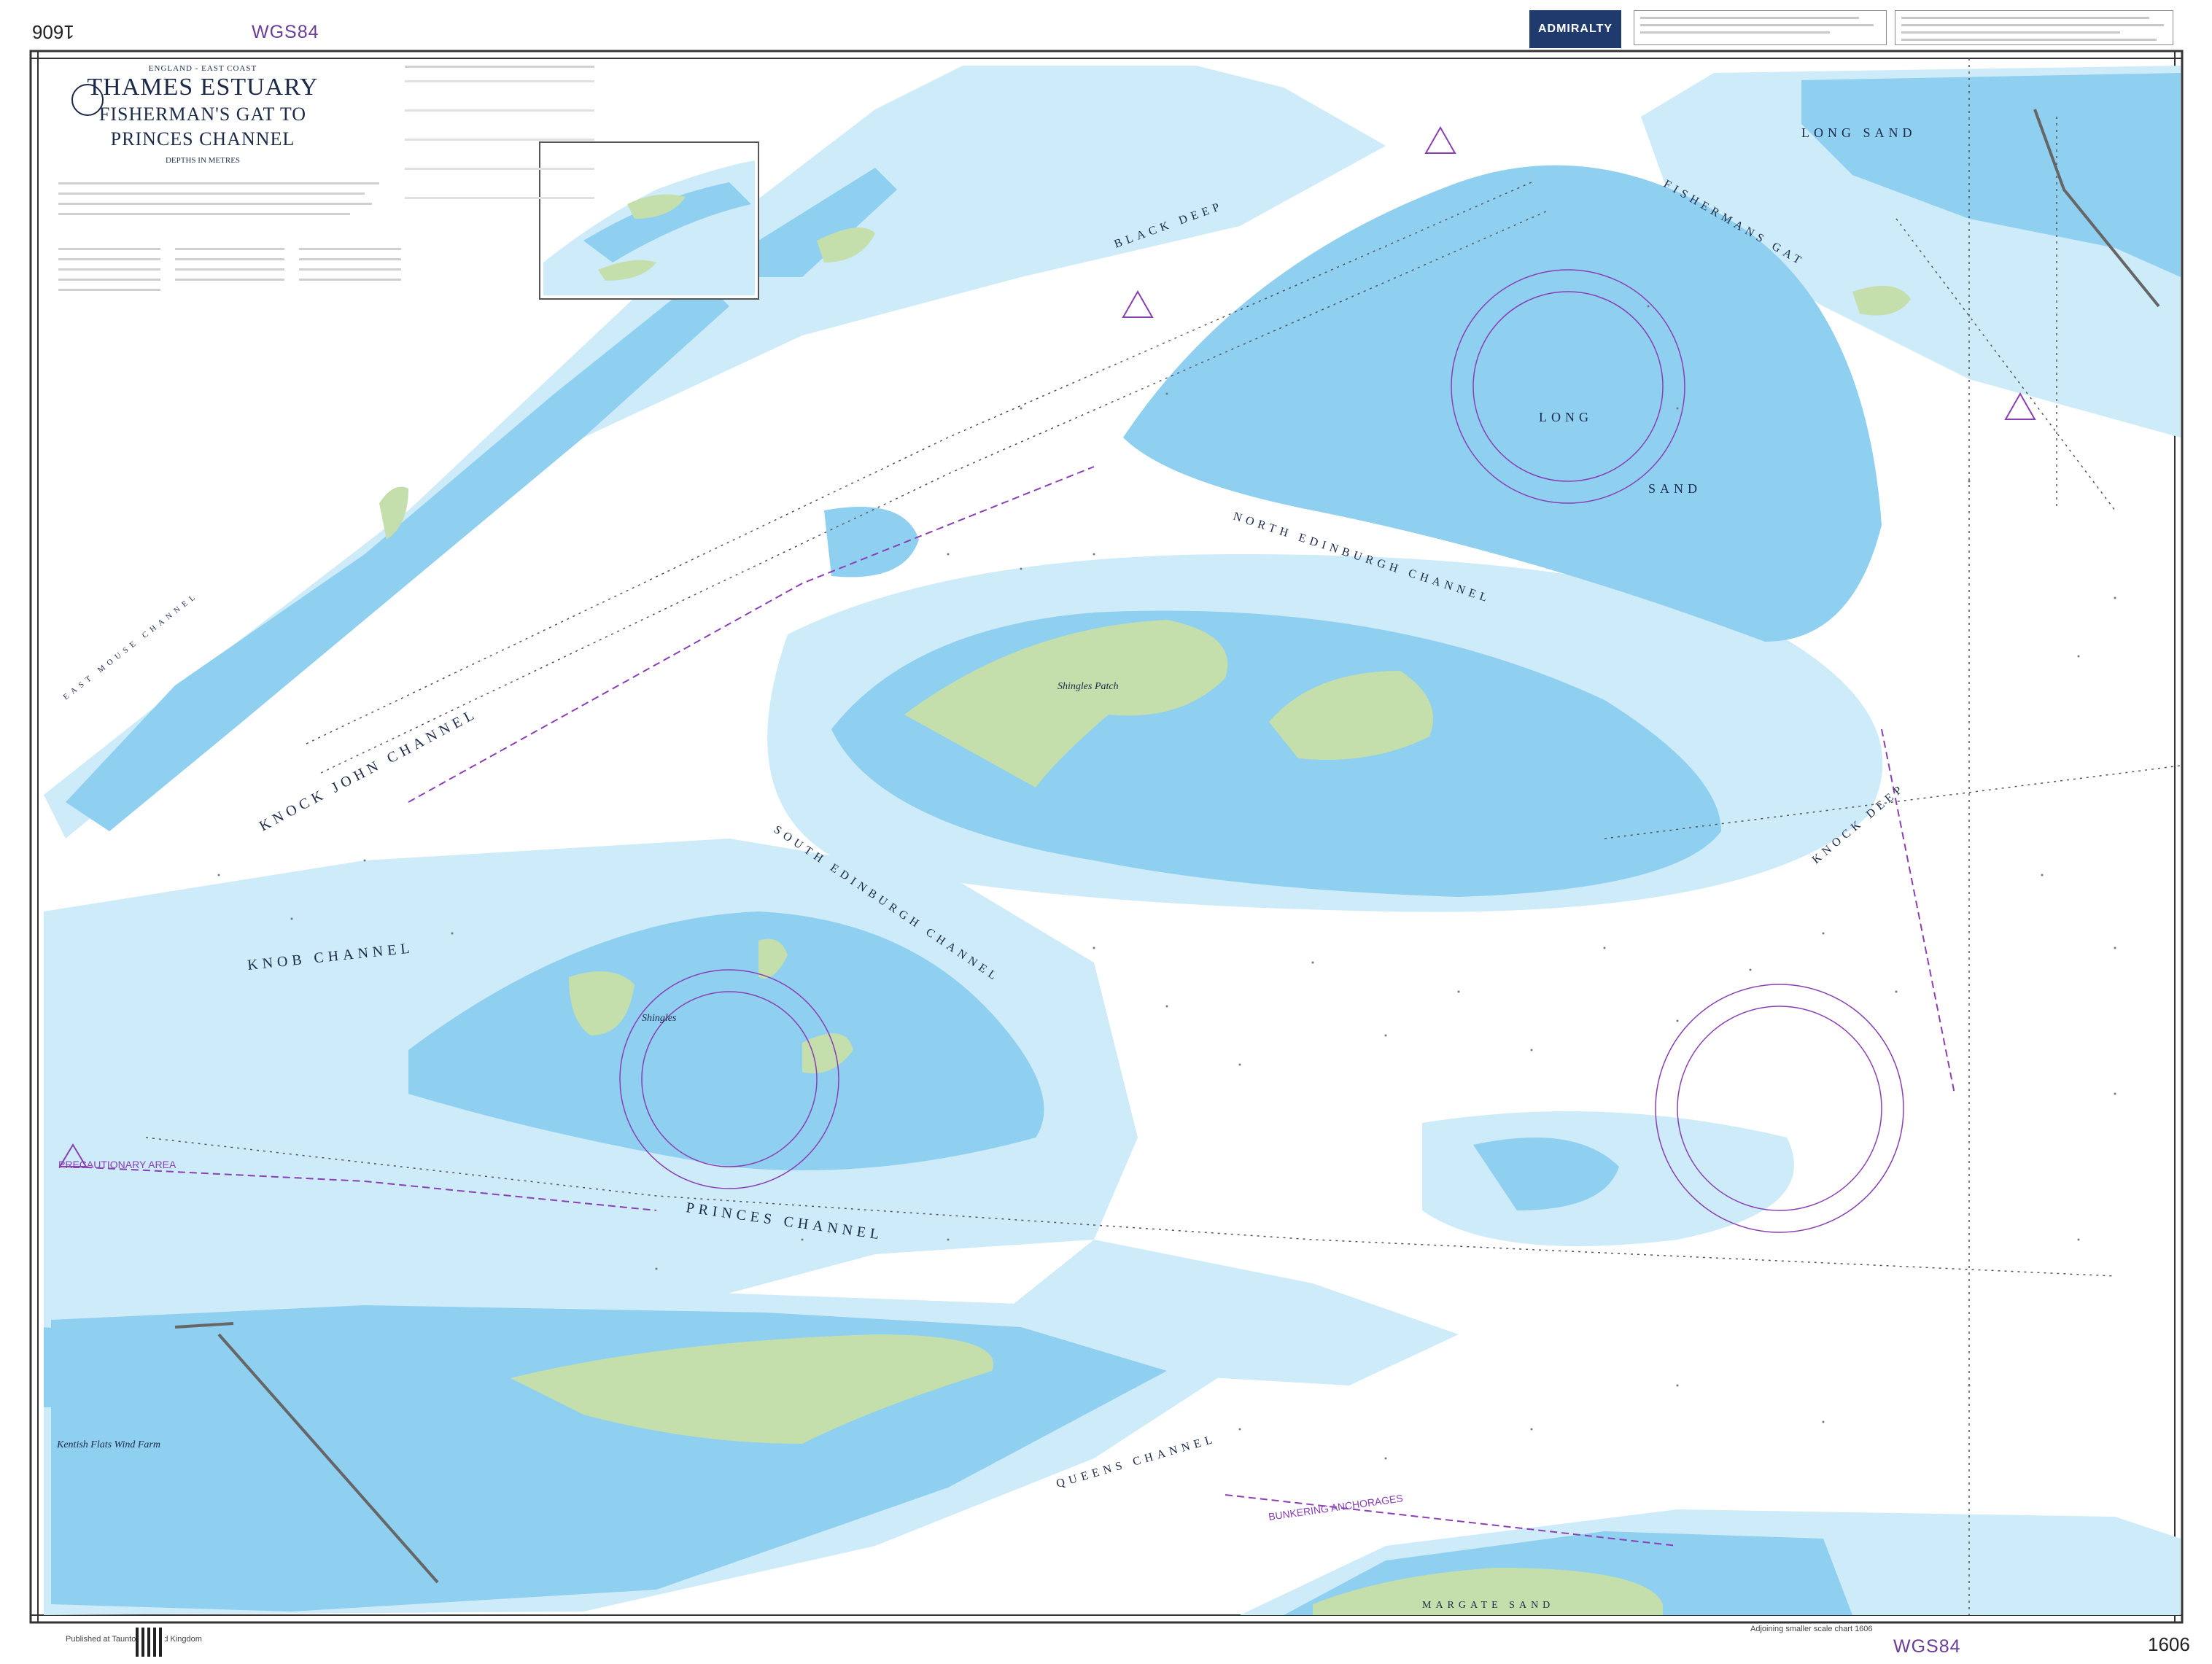 The image size is (2212, 1664). What do you see at coordinates (2169, 1644) in the screenshot?
I see `chart-number: 1606` at bounding box center [2169, 1644].